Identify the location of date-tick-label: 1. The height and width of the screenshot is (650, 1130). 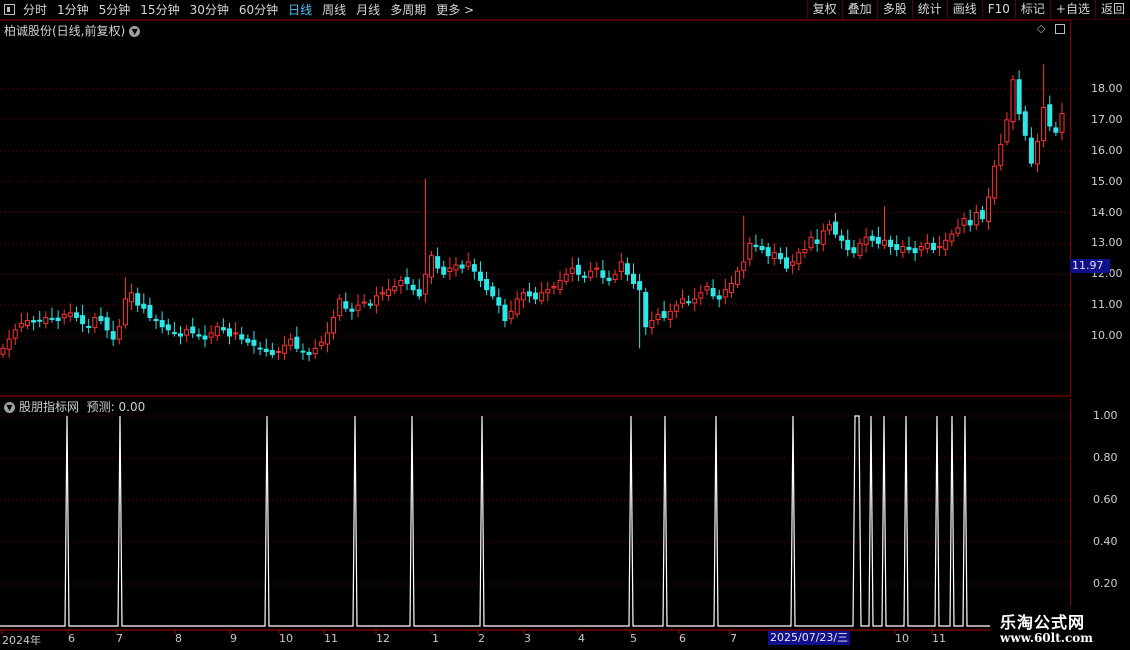
(435, 638).